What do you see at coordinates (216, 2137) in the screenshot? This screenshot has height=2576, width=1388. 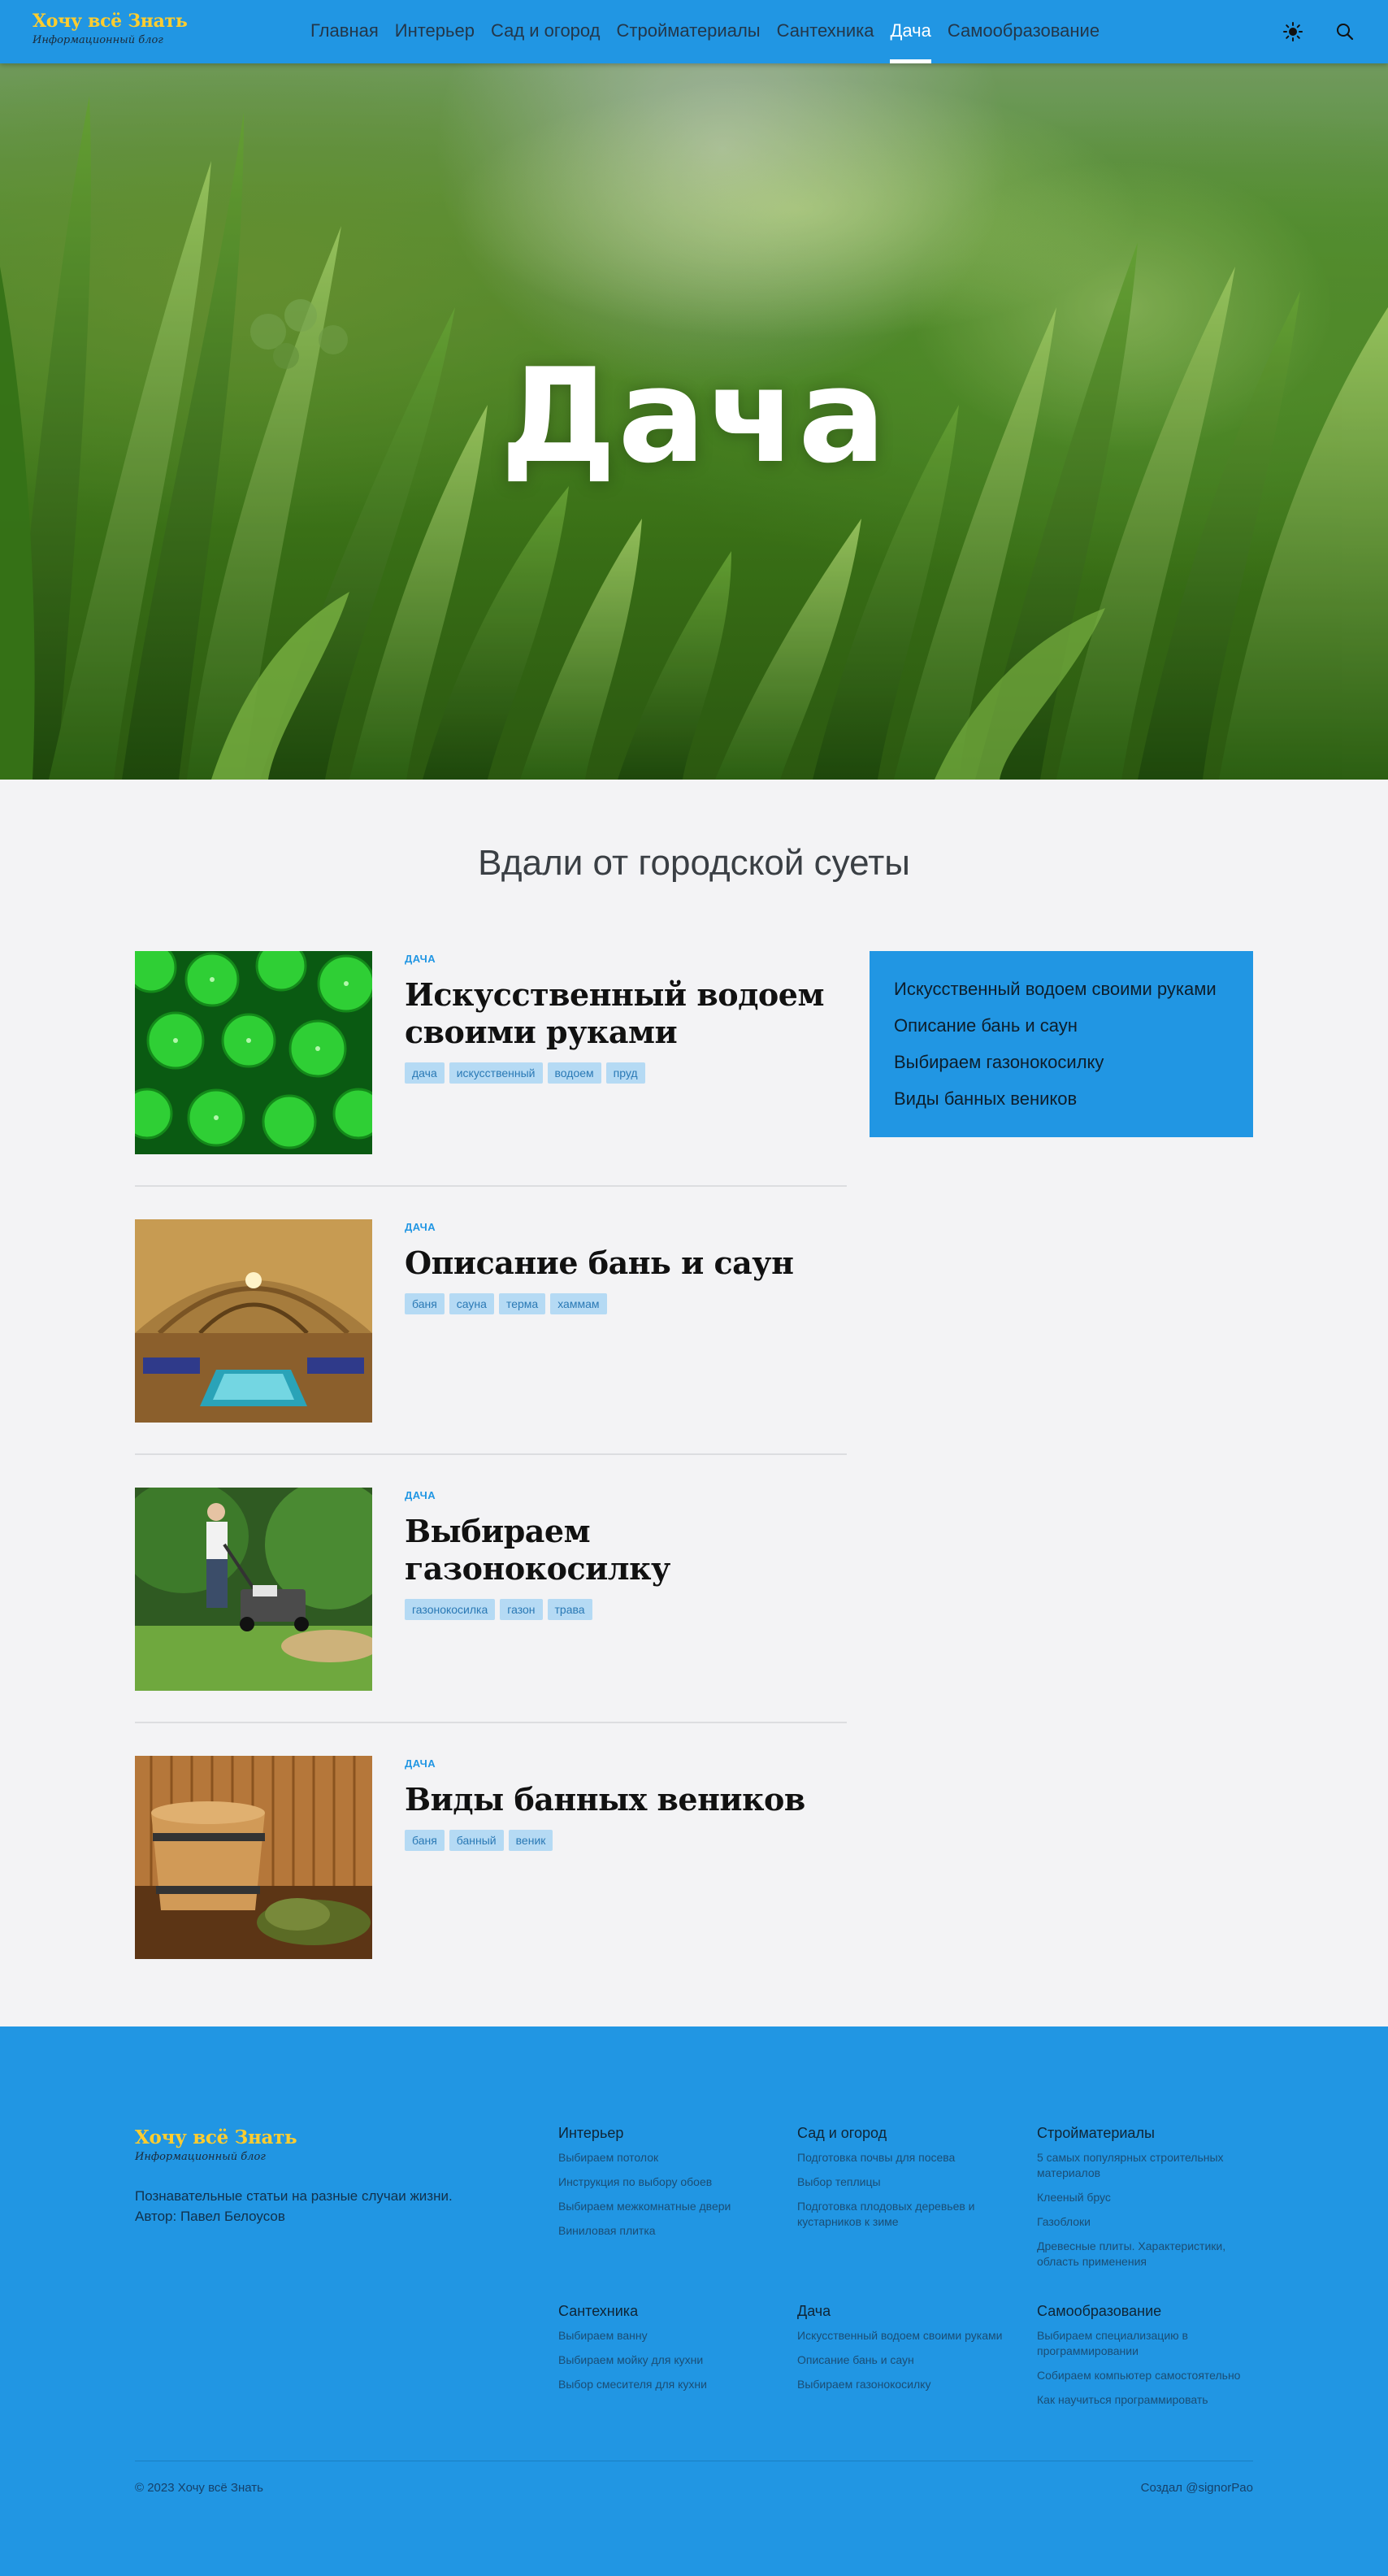 I see `footer-logo-title: Хочу всё Знать` at bounding box center [216, 2137].